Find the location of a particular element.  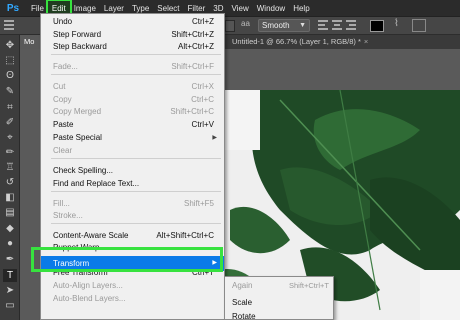

antialias-value: Smooth is located at coordinates (276, 25).